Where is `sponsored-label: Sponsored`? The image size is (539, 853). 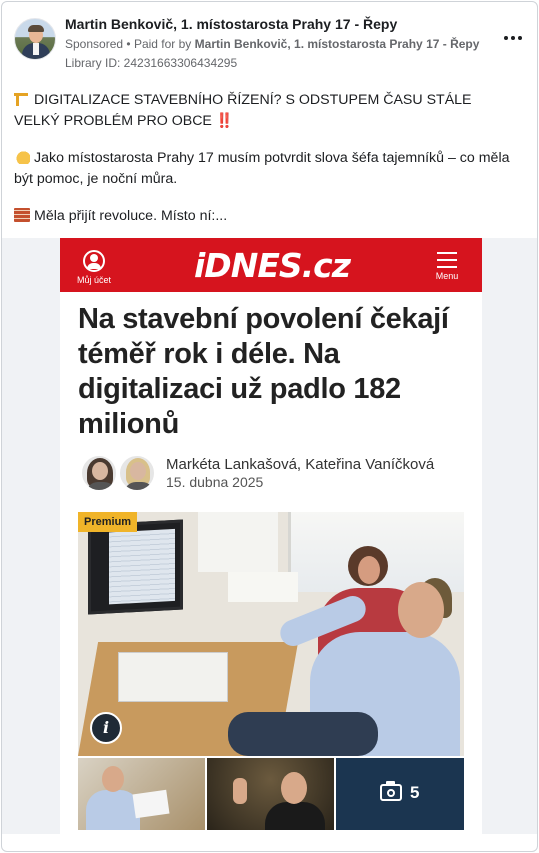
sponsored-label: Sponsored is located at coordinates (94, 44).